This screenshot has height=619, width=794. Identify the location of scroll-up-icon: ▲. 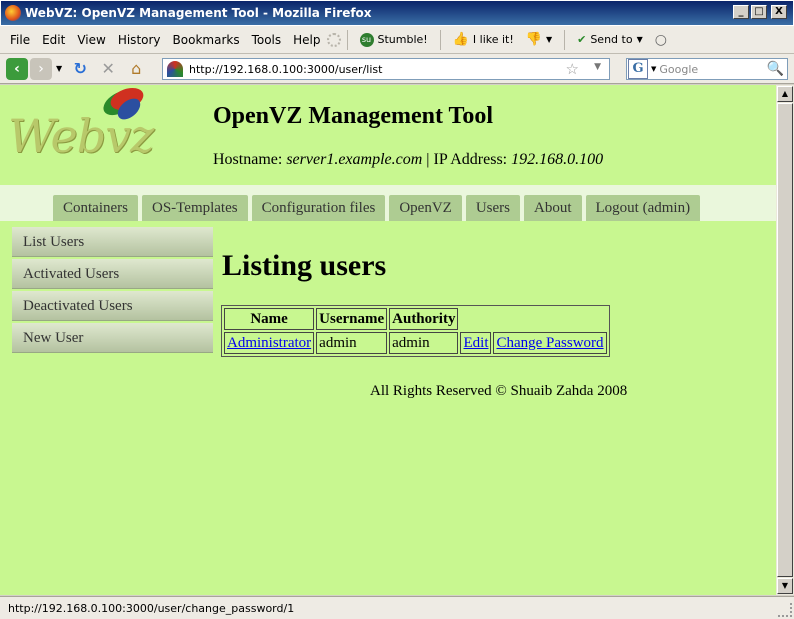
(785, 94).